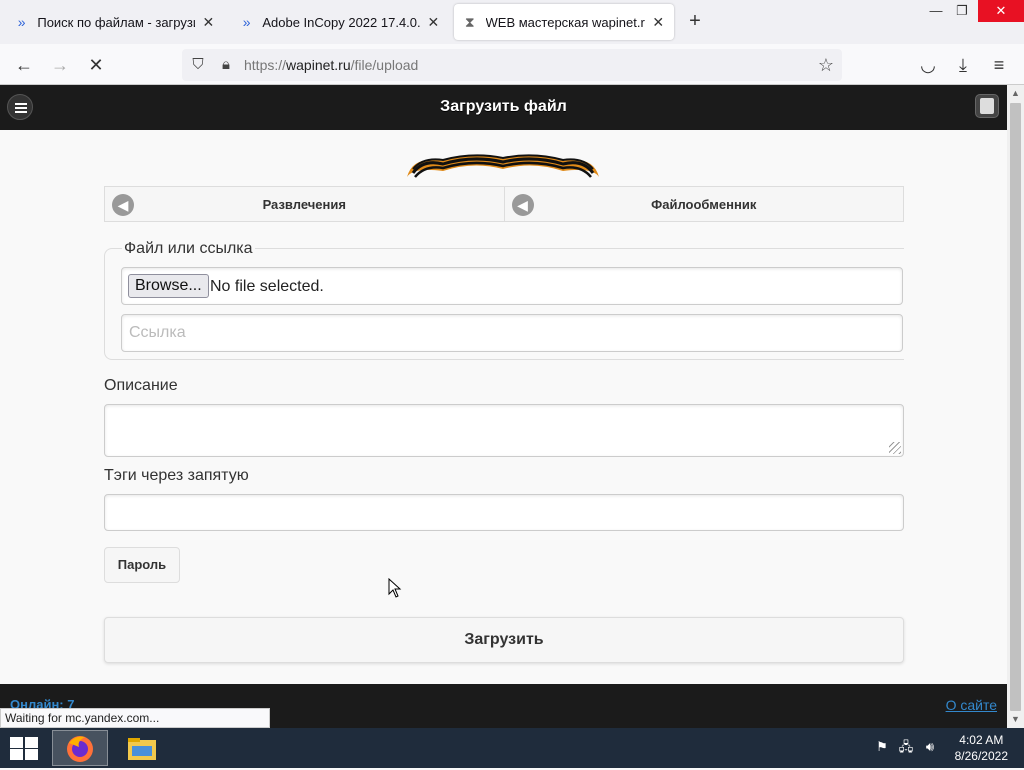  Describe the element at coordinates (24, 65) in the screenshot. I see `back-button: ←` at that location.